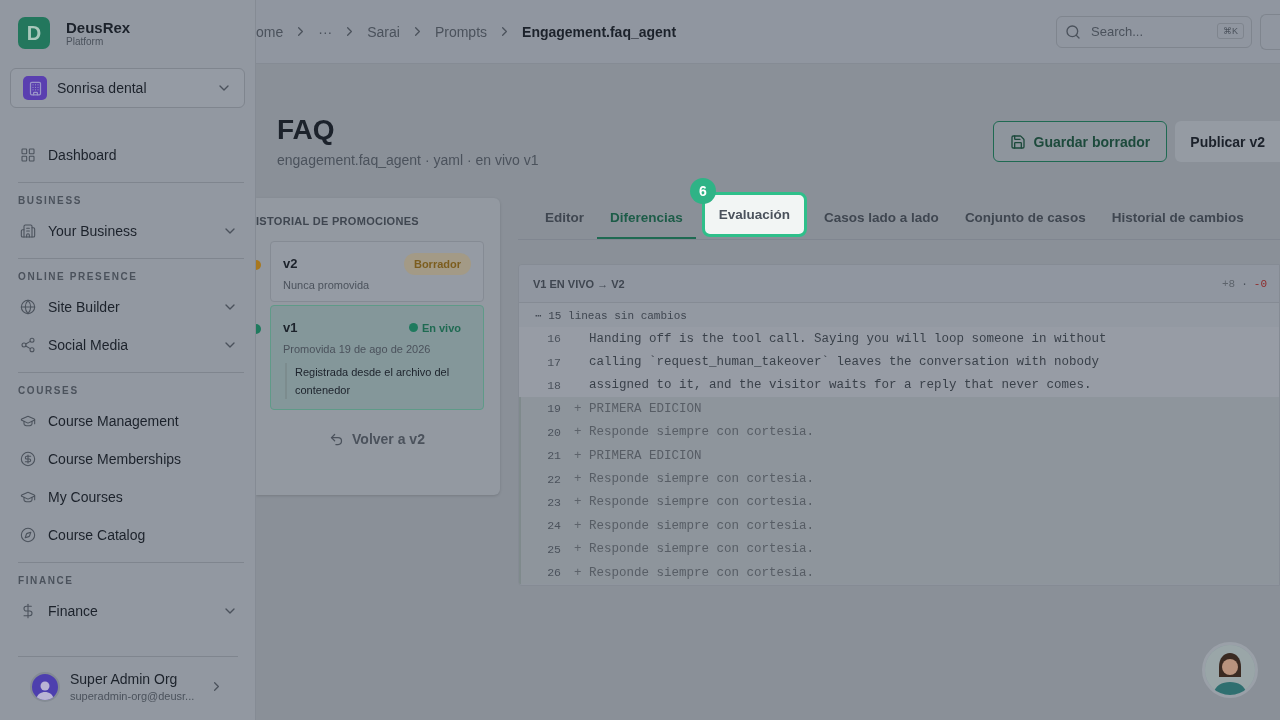  I want to click on search-icon, so click(1073, 31).